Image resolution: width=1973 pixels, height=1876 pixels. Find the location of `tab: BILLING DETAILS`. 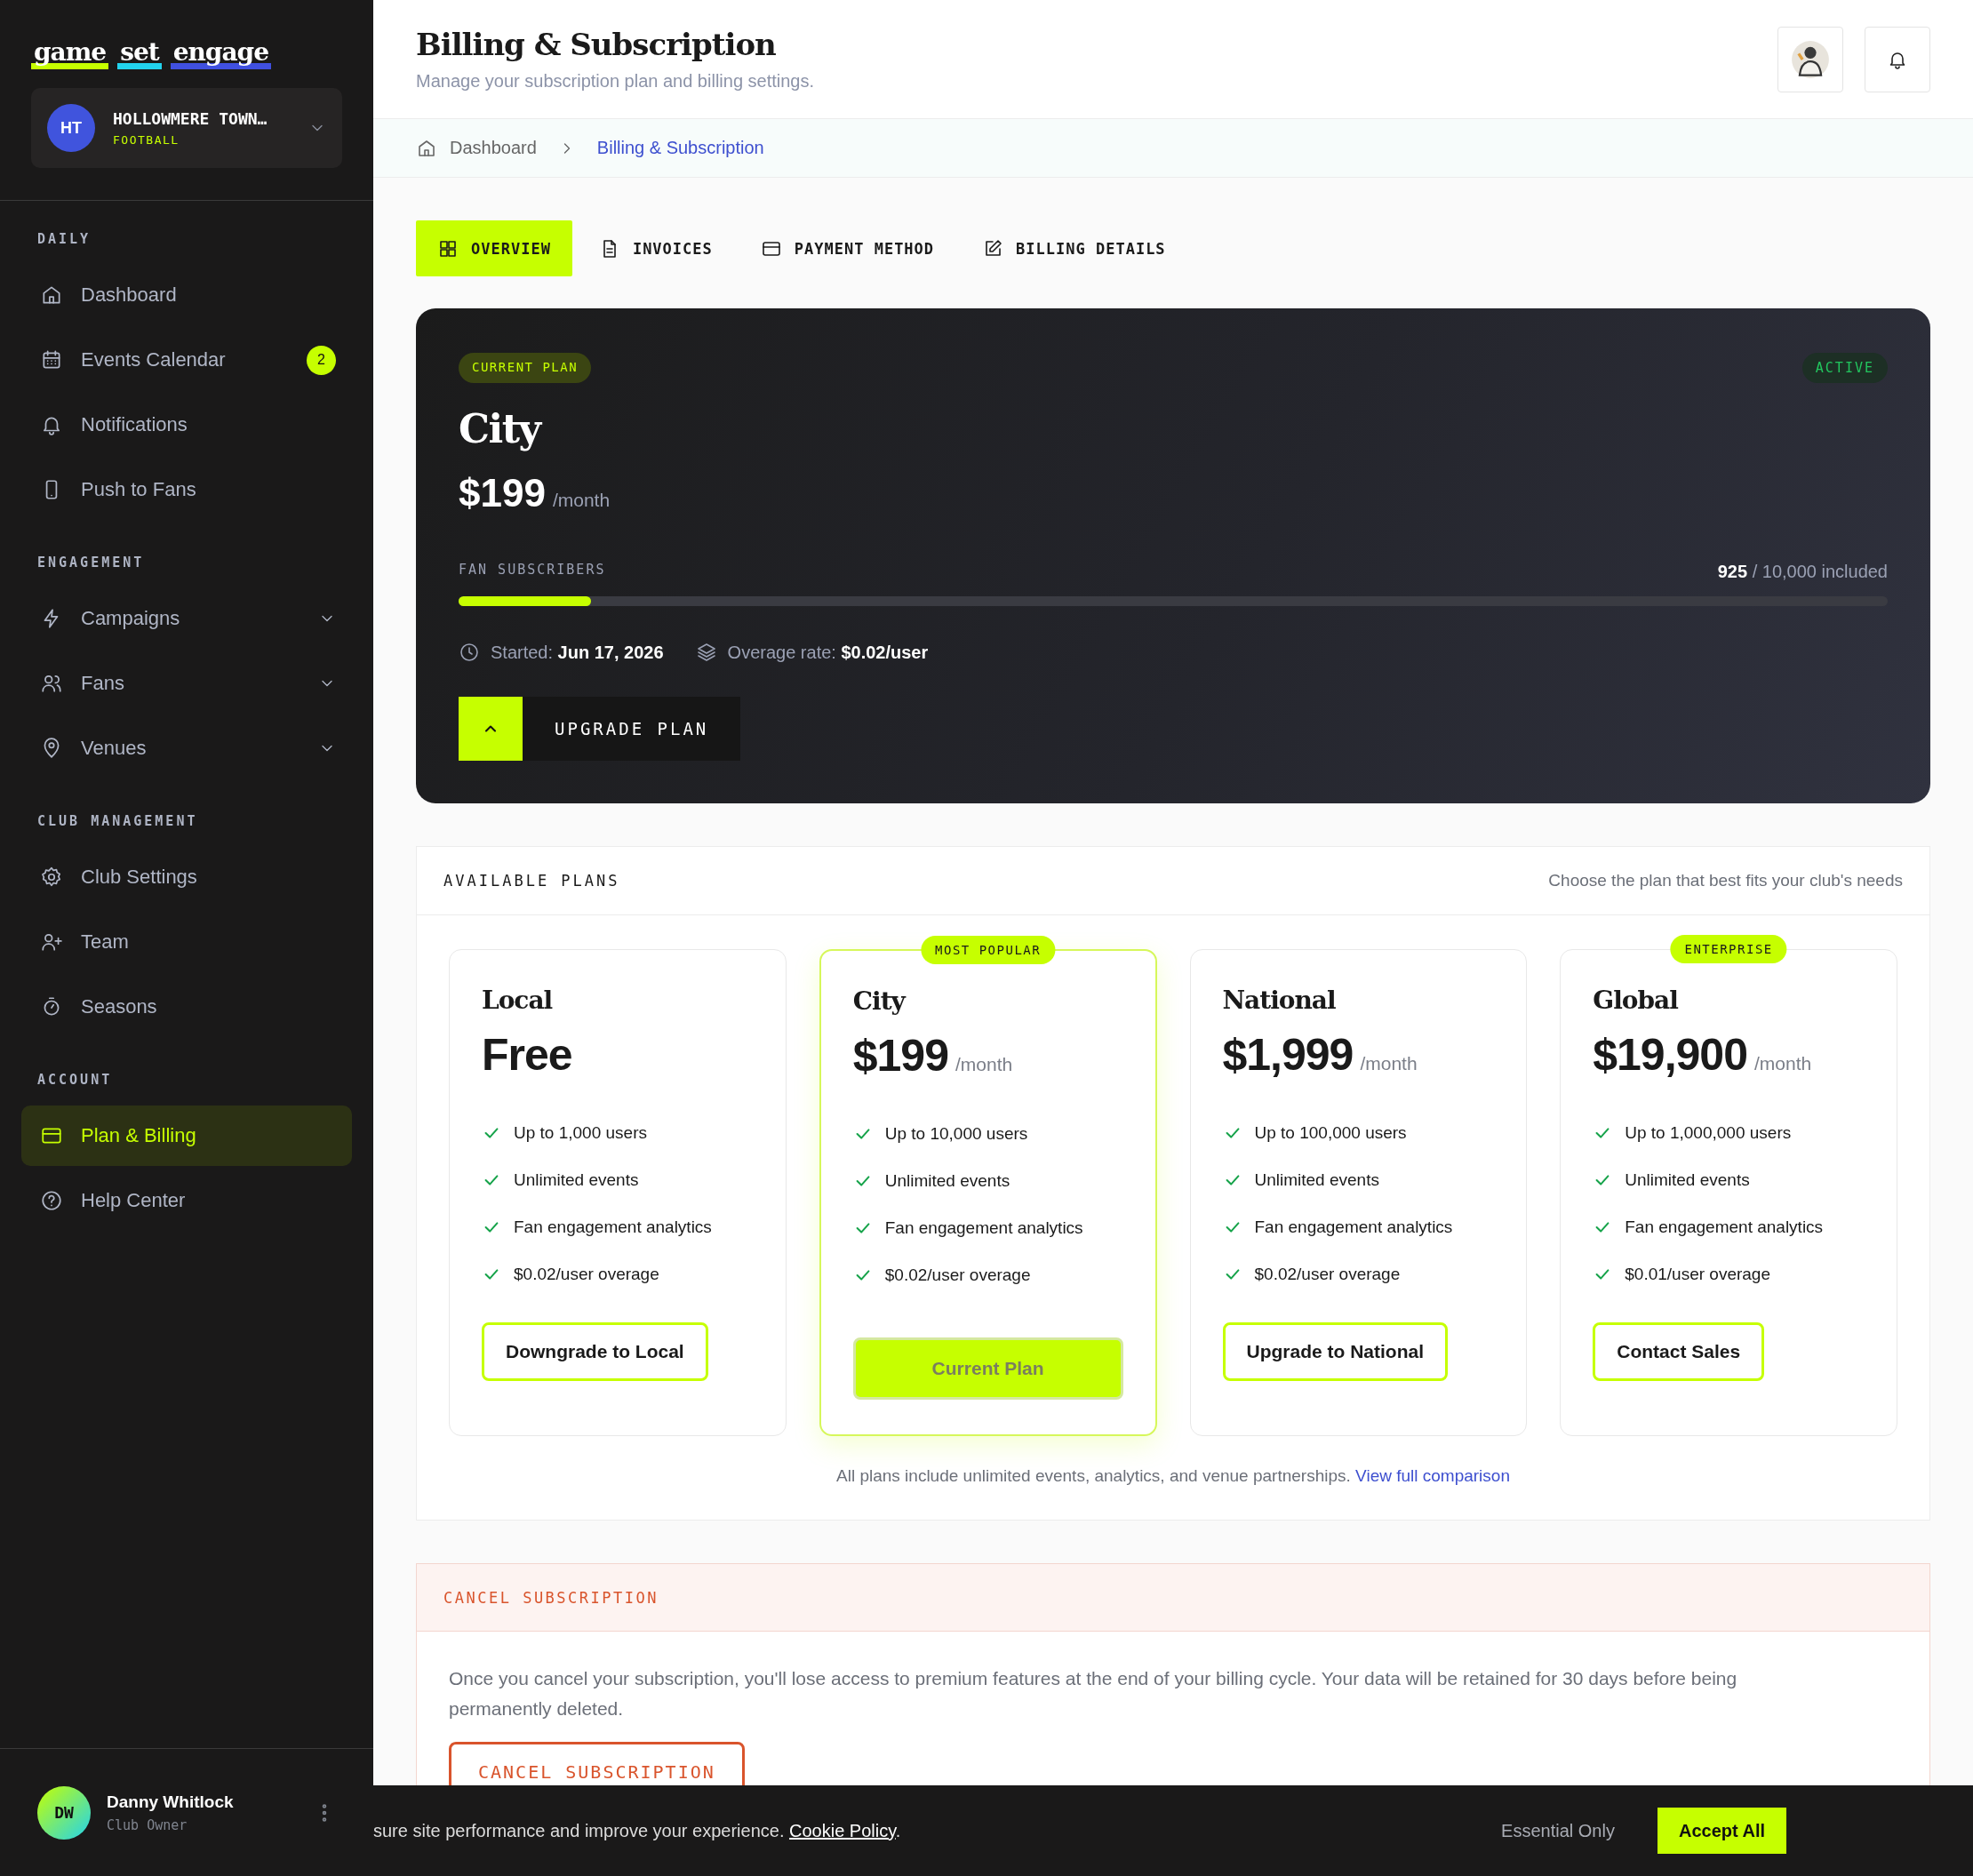

tab: BILLING DETAILS is located at coordinates (1074, 248).